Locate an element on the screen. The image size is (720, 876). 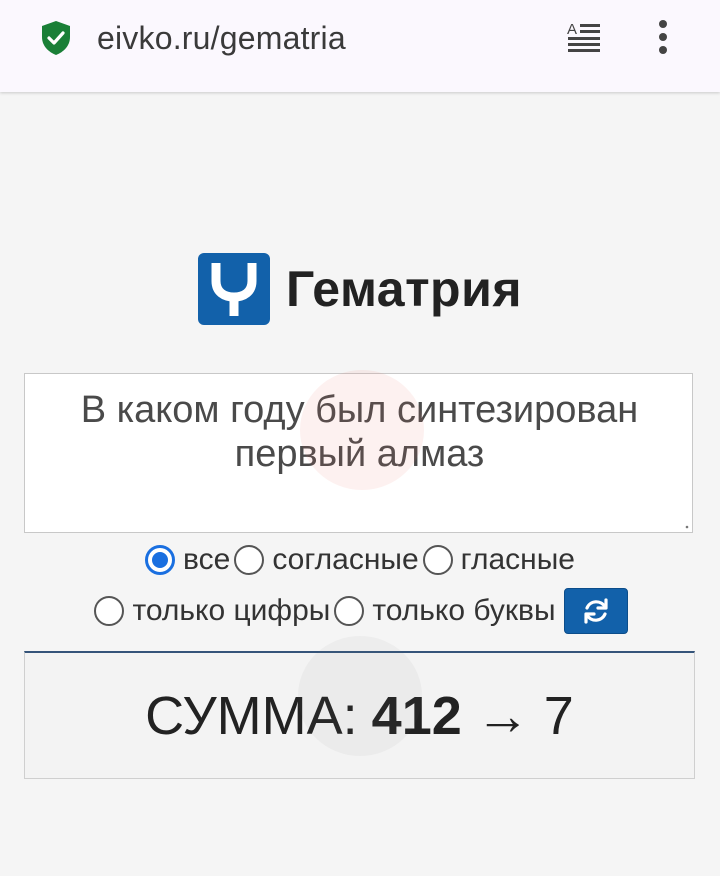
filter-row-2: только цифры только буквы is located at coordinates (360, 611).